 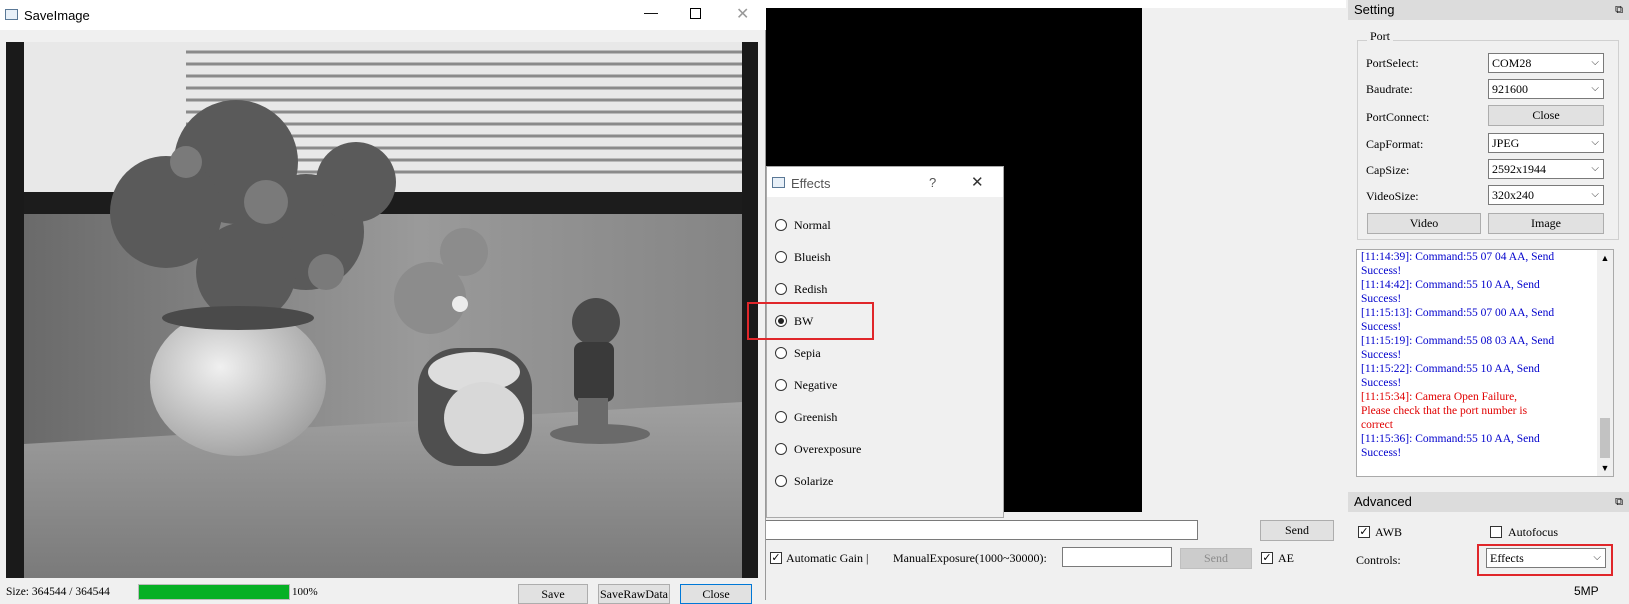 I want to click on scroll-down-icon: ▼, so click(x=1605, y=468).